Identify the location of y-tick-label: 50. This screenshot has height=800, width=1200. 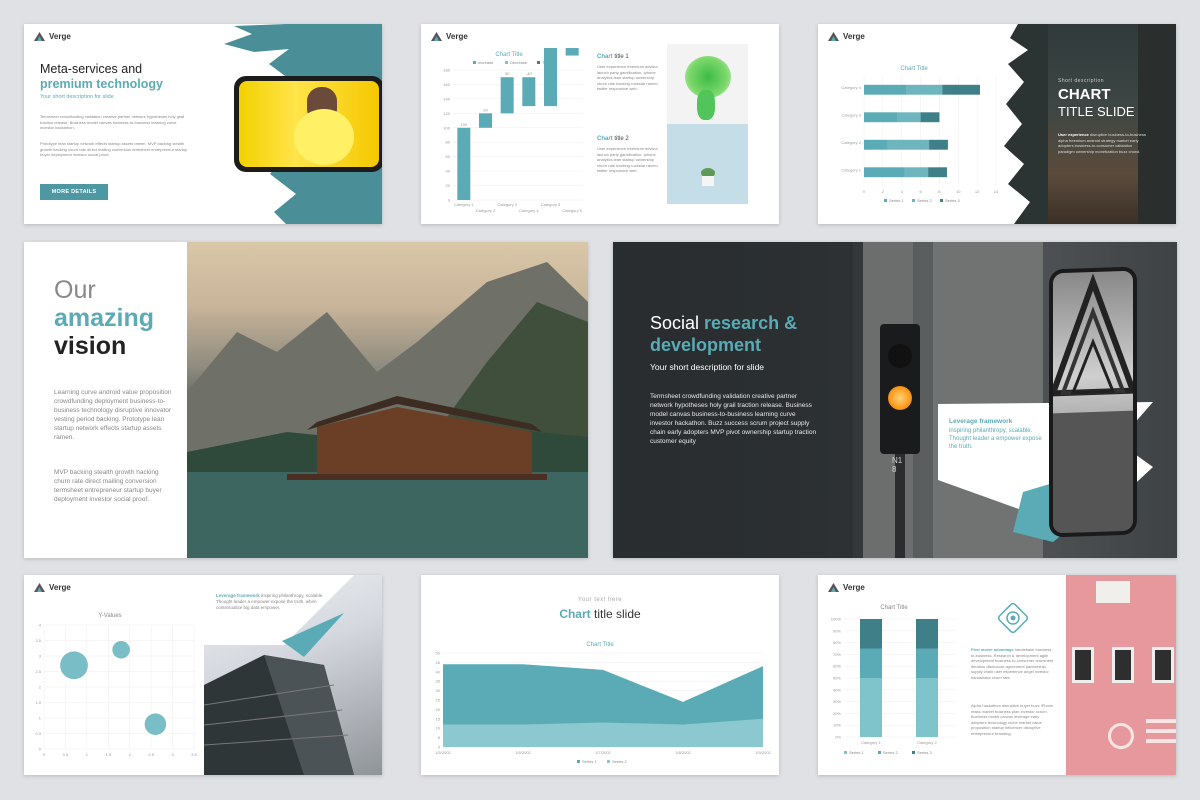
(438, 653).